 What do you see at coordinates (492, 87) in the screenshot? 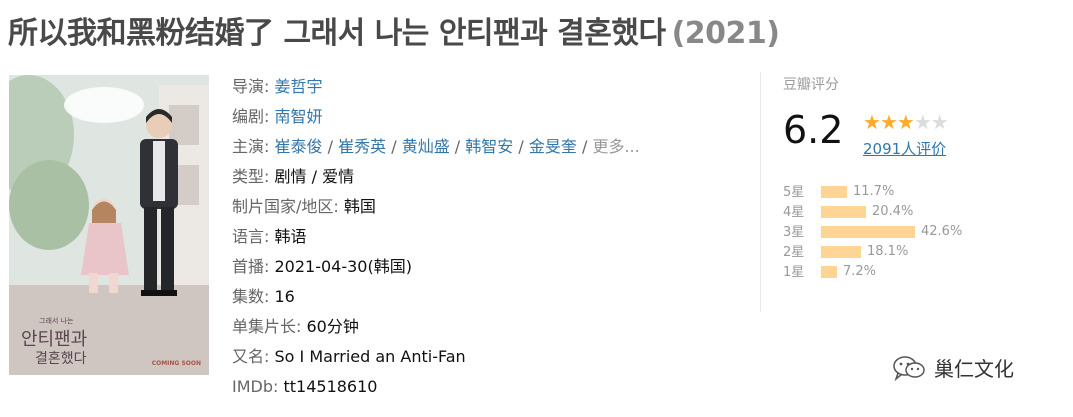
I see `info-director: 导演: 姜哲宇` at bounding box center [492, 87].